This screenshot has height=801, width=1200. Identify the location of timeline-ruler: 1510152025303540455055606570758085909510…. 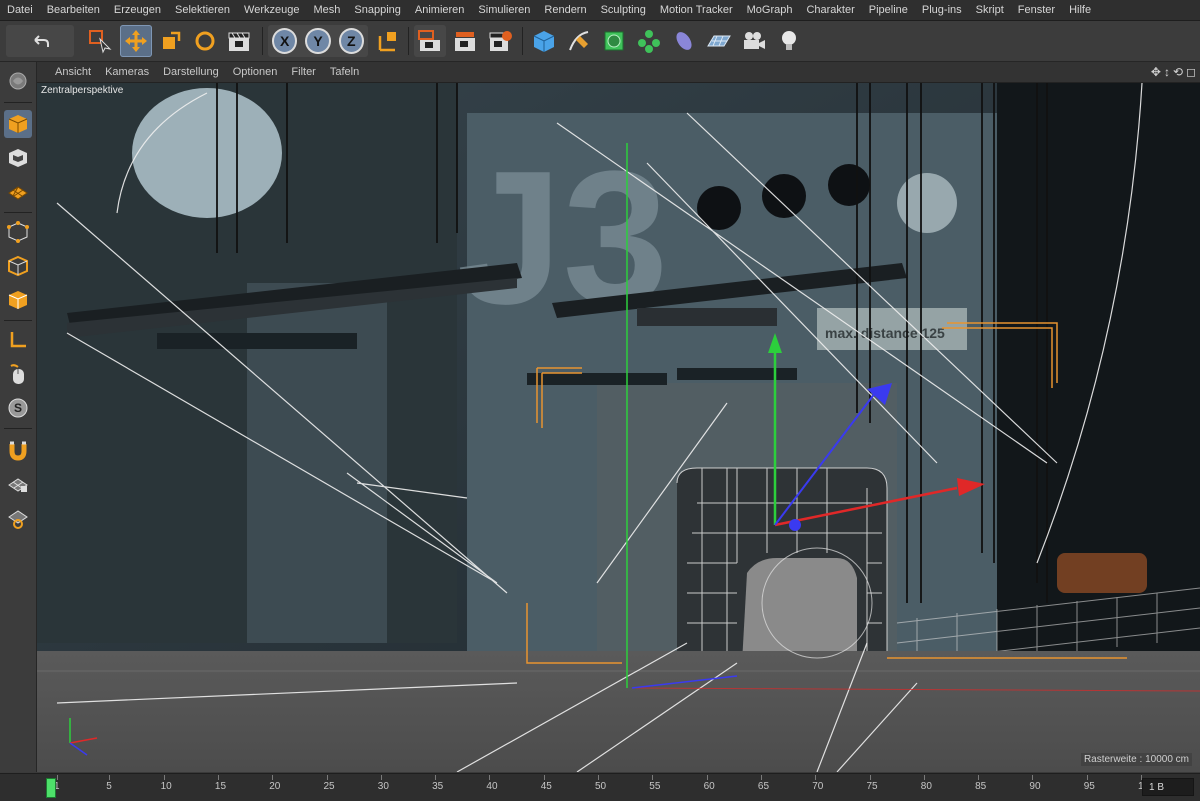
(618, 787).